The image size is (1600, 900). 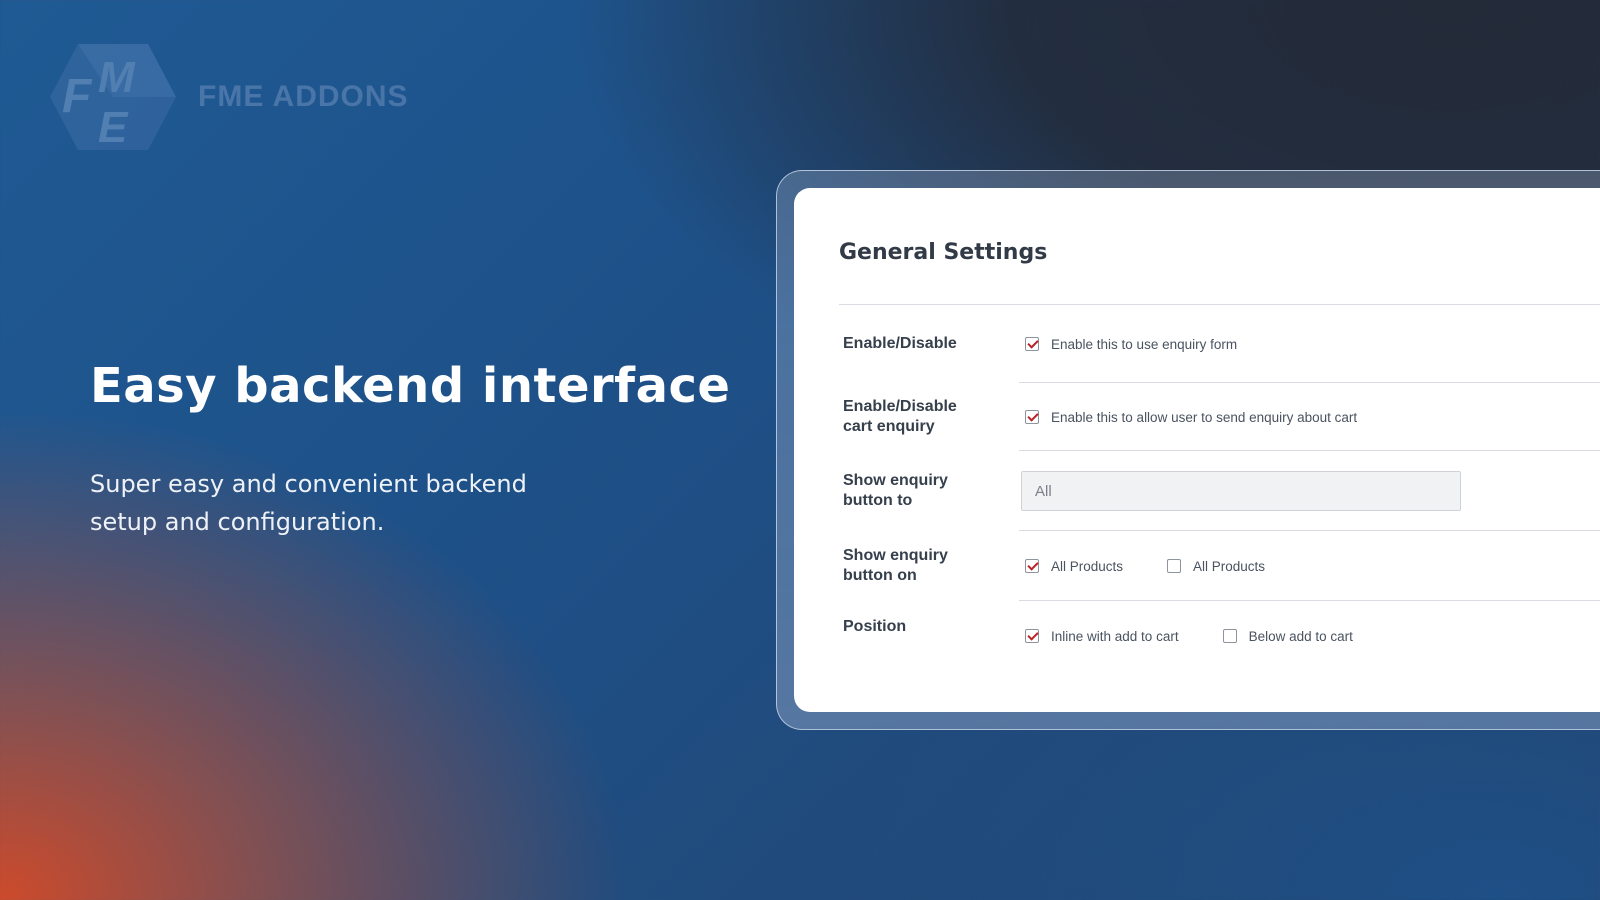 I want to click on svg-text: E, so click(x=113, y=127).